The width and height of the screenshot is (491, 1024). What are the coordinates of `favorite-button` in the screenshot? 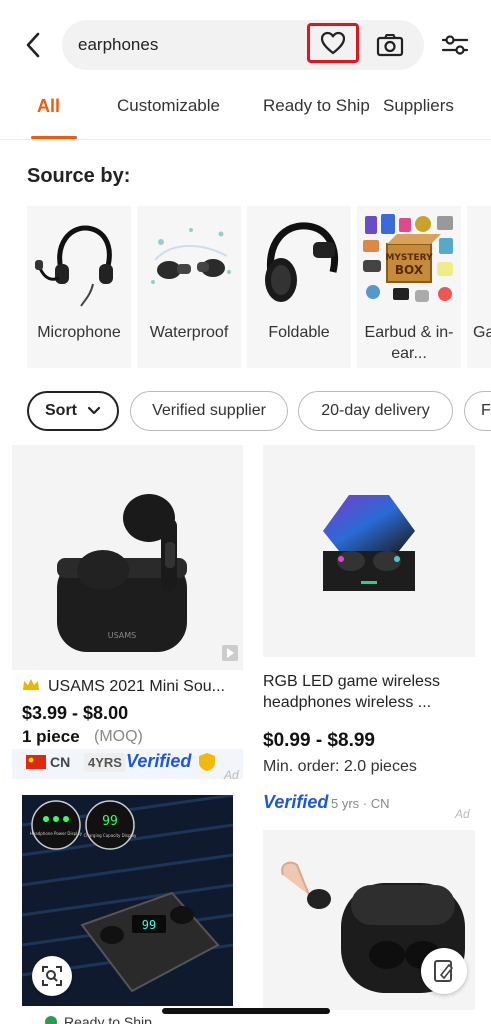 It's located at (333, 43).